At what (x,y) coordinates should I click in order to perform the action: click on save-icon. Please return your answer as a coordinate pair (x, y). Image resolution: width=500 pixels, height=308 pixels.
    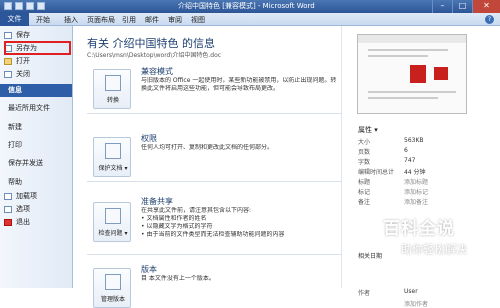
    Looking at the image, I should click on (8, 35).